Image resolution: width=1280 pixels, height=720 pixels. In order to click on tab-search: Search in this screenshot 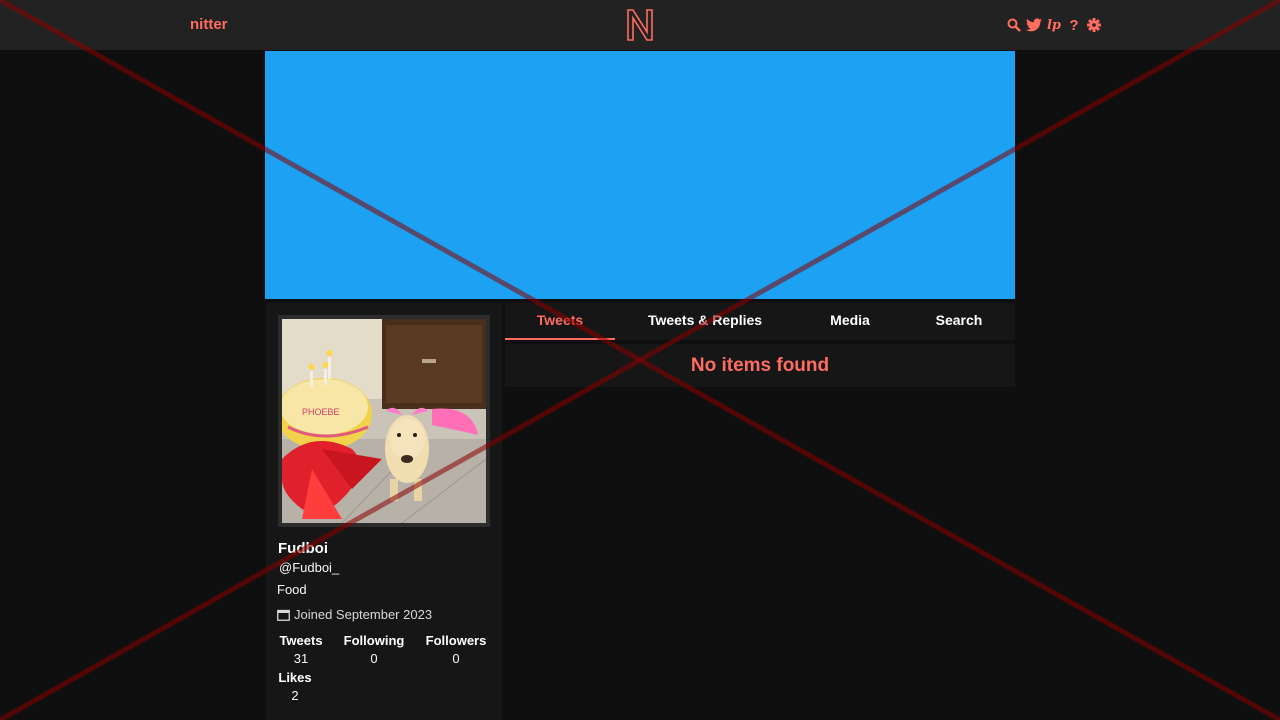, I will do `click(959, 321)`.